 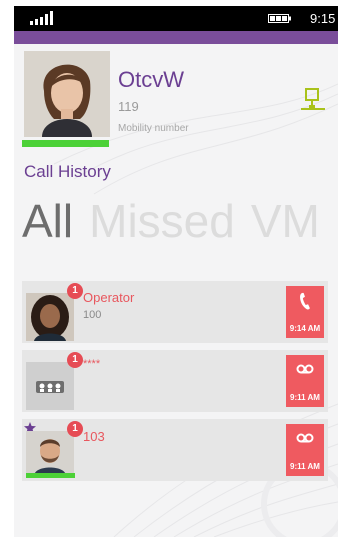 What do you see at coordinates (50, 386) in the screenshot?
I see `group-avatar` at bounding box center [50, 386].